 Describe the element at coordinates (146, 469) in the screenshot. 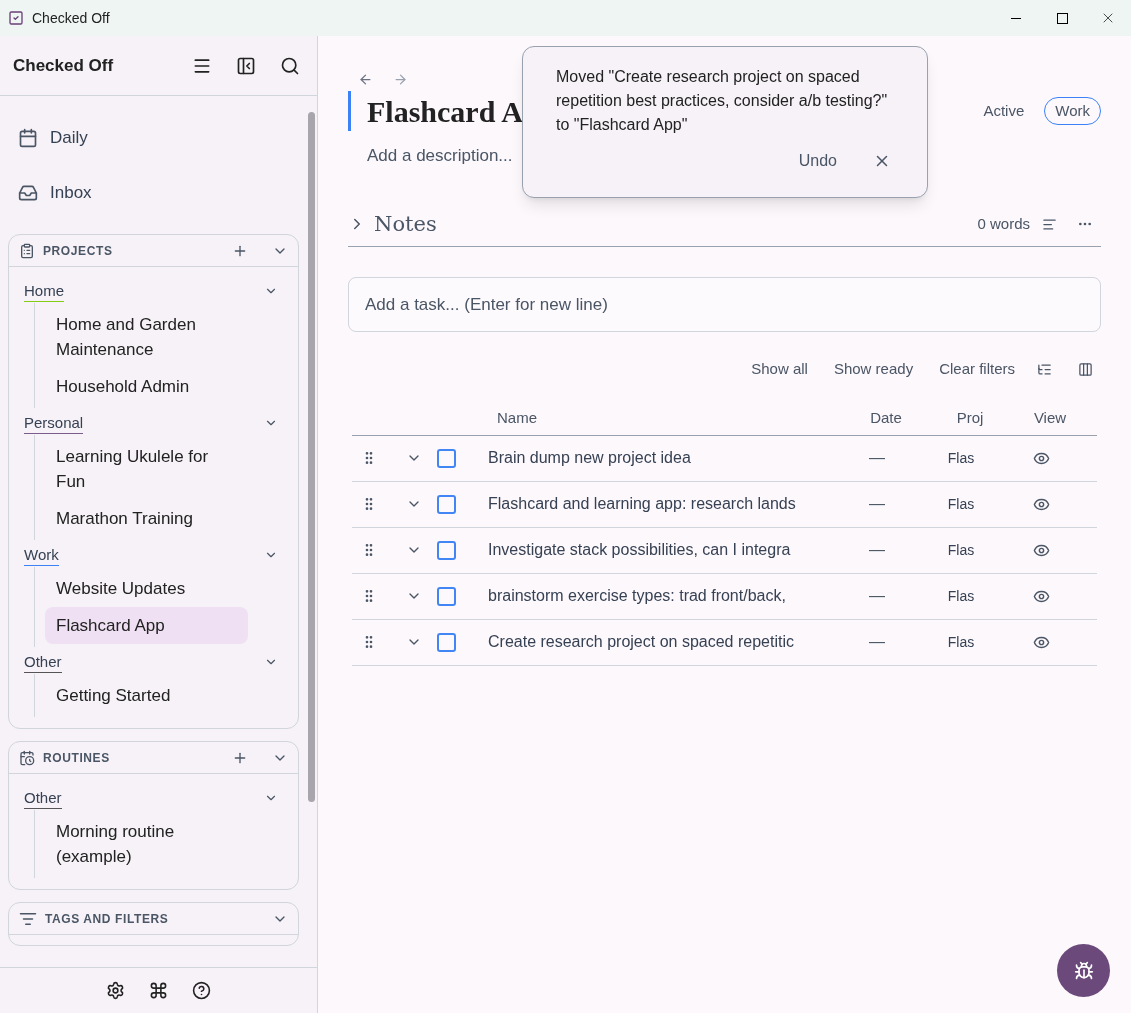

I see `project-item: Learning Ukulele for Fun` at that location.